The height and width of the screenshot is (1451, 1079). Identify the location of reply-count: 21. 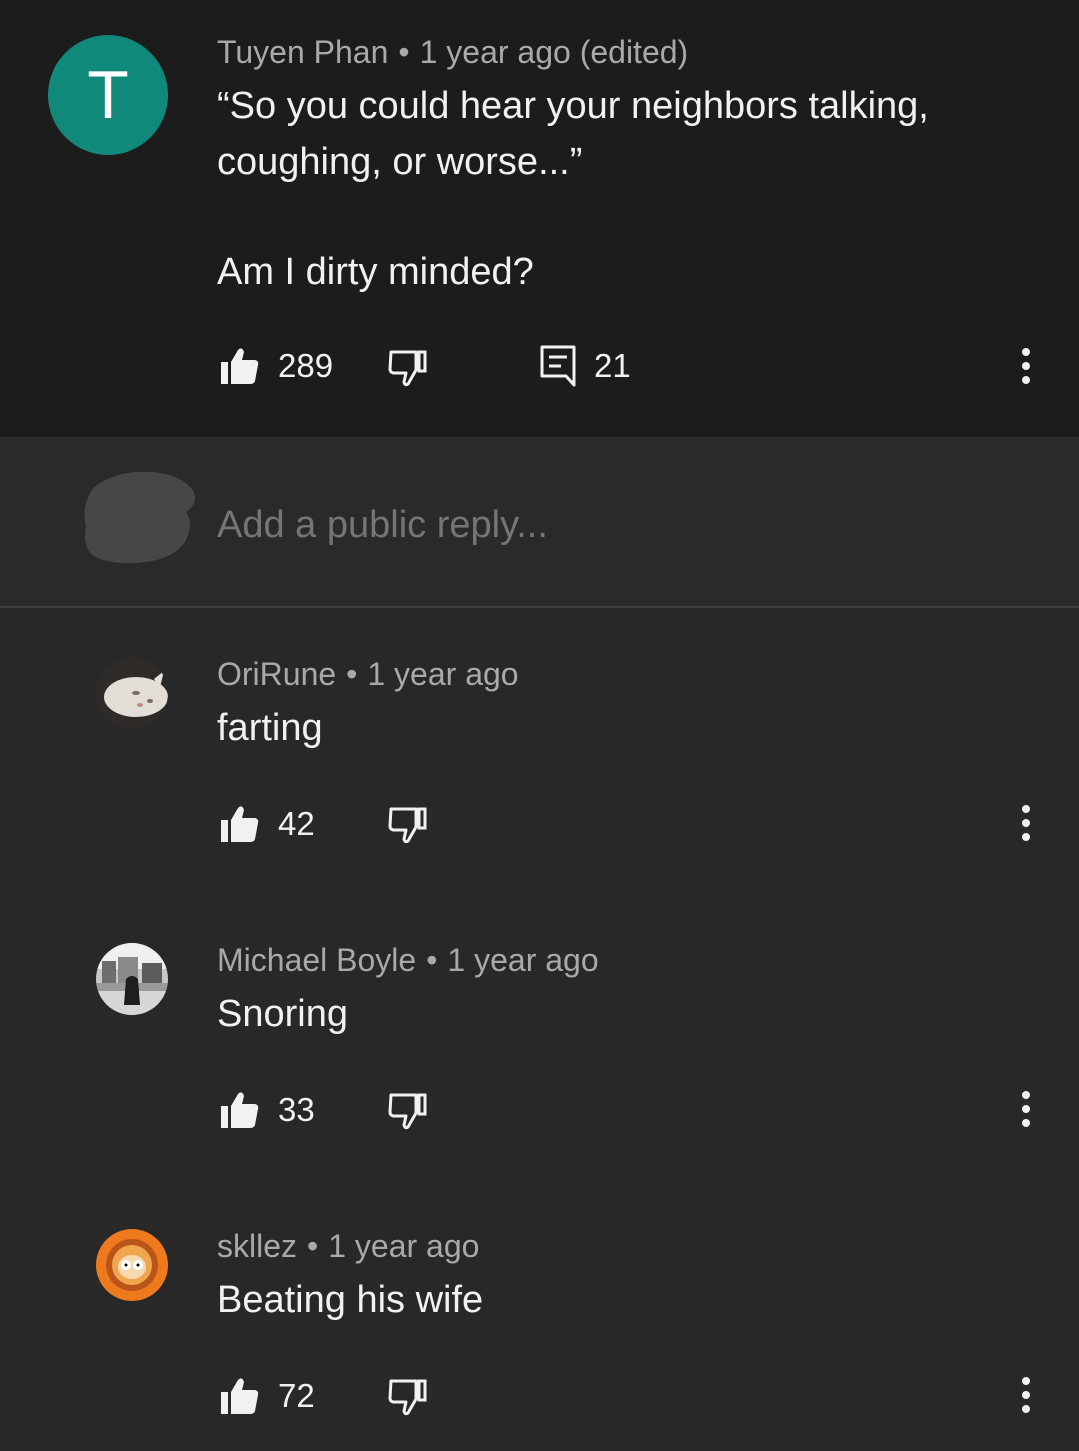
(612, 365).